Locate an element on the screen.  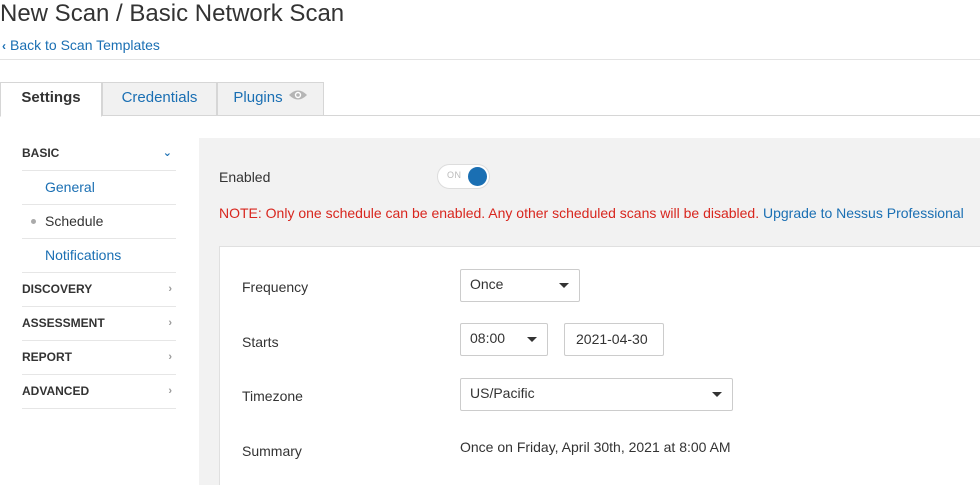
tab-plugins-label: Plugins is located at coordinates (258, 97).